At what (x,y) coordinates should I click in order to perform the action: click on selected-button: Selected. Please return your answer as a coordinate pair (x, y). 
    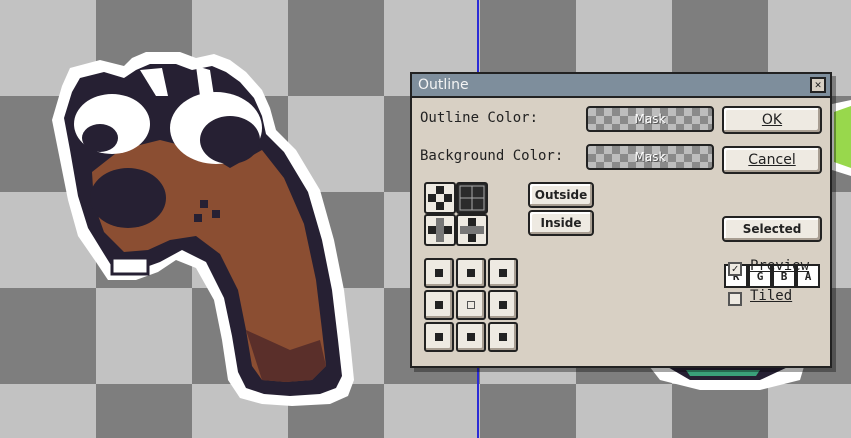
    Looking at the image, I should click on (772, 229).